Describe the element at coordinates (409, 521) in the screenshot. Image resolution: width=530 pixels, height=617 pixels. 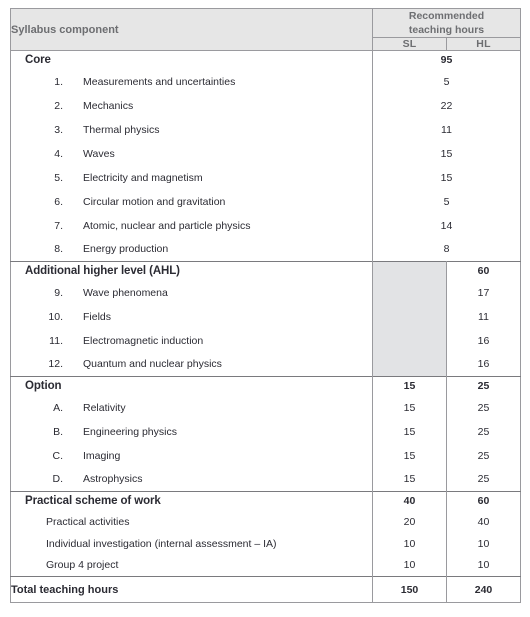
I see `item-hours-sl: 20` at that location.